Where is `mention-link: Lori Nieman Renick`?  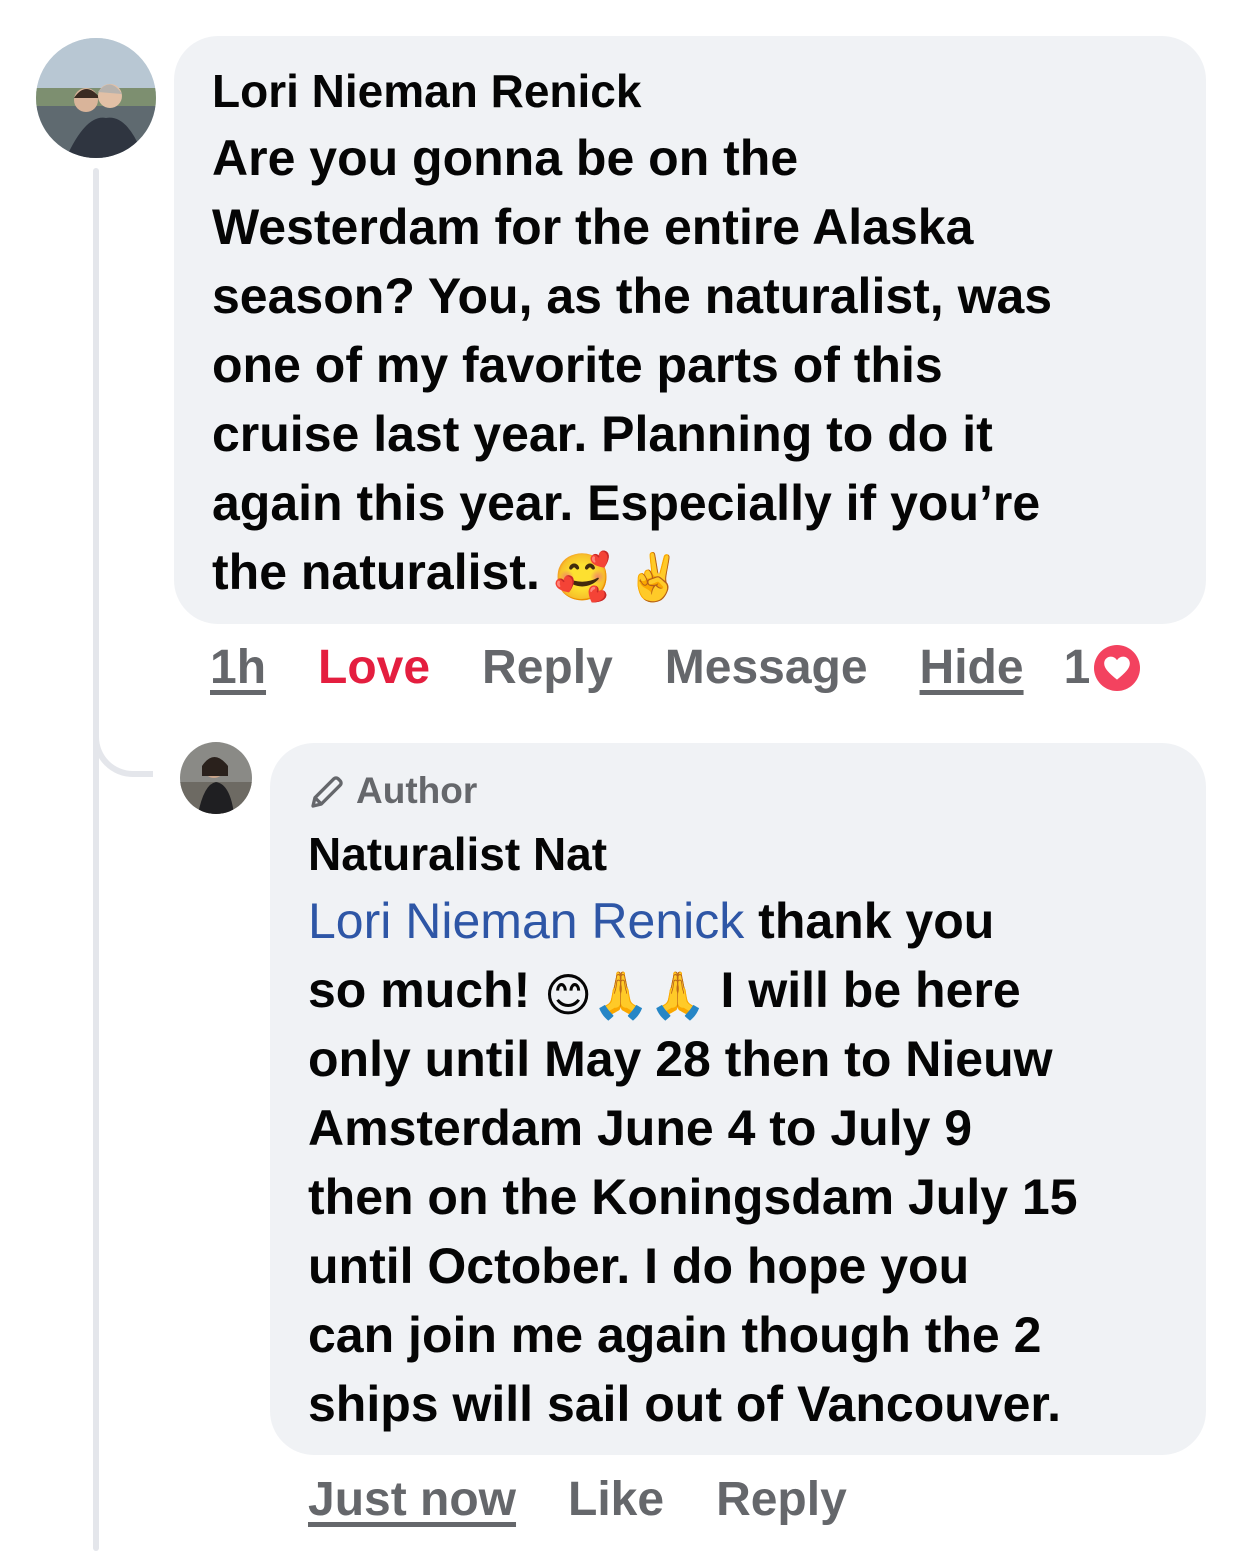
mention-link: Lori Nieman Renick is located at coordinates (526, 921).